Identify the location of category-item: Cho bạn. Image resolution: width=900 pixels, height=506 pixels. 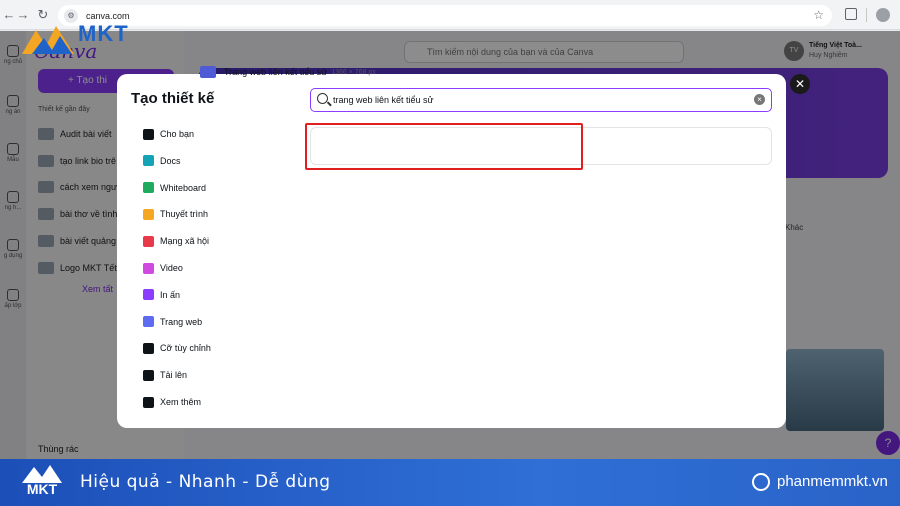
(168, 134).